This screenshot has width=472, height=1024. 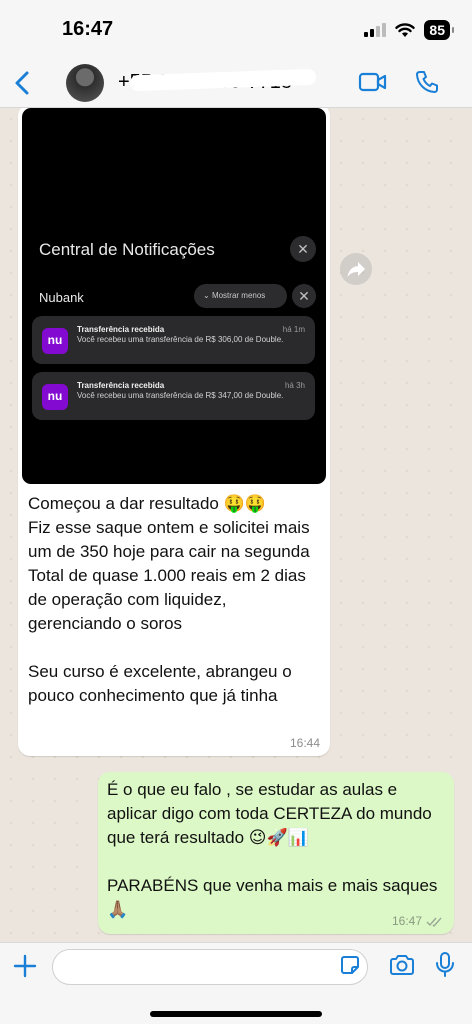 What do you see at coordinates (85, 83) in the screenshot?
I see `avatar` at bounding box center [85, 83].